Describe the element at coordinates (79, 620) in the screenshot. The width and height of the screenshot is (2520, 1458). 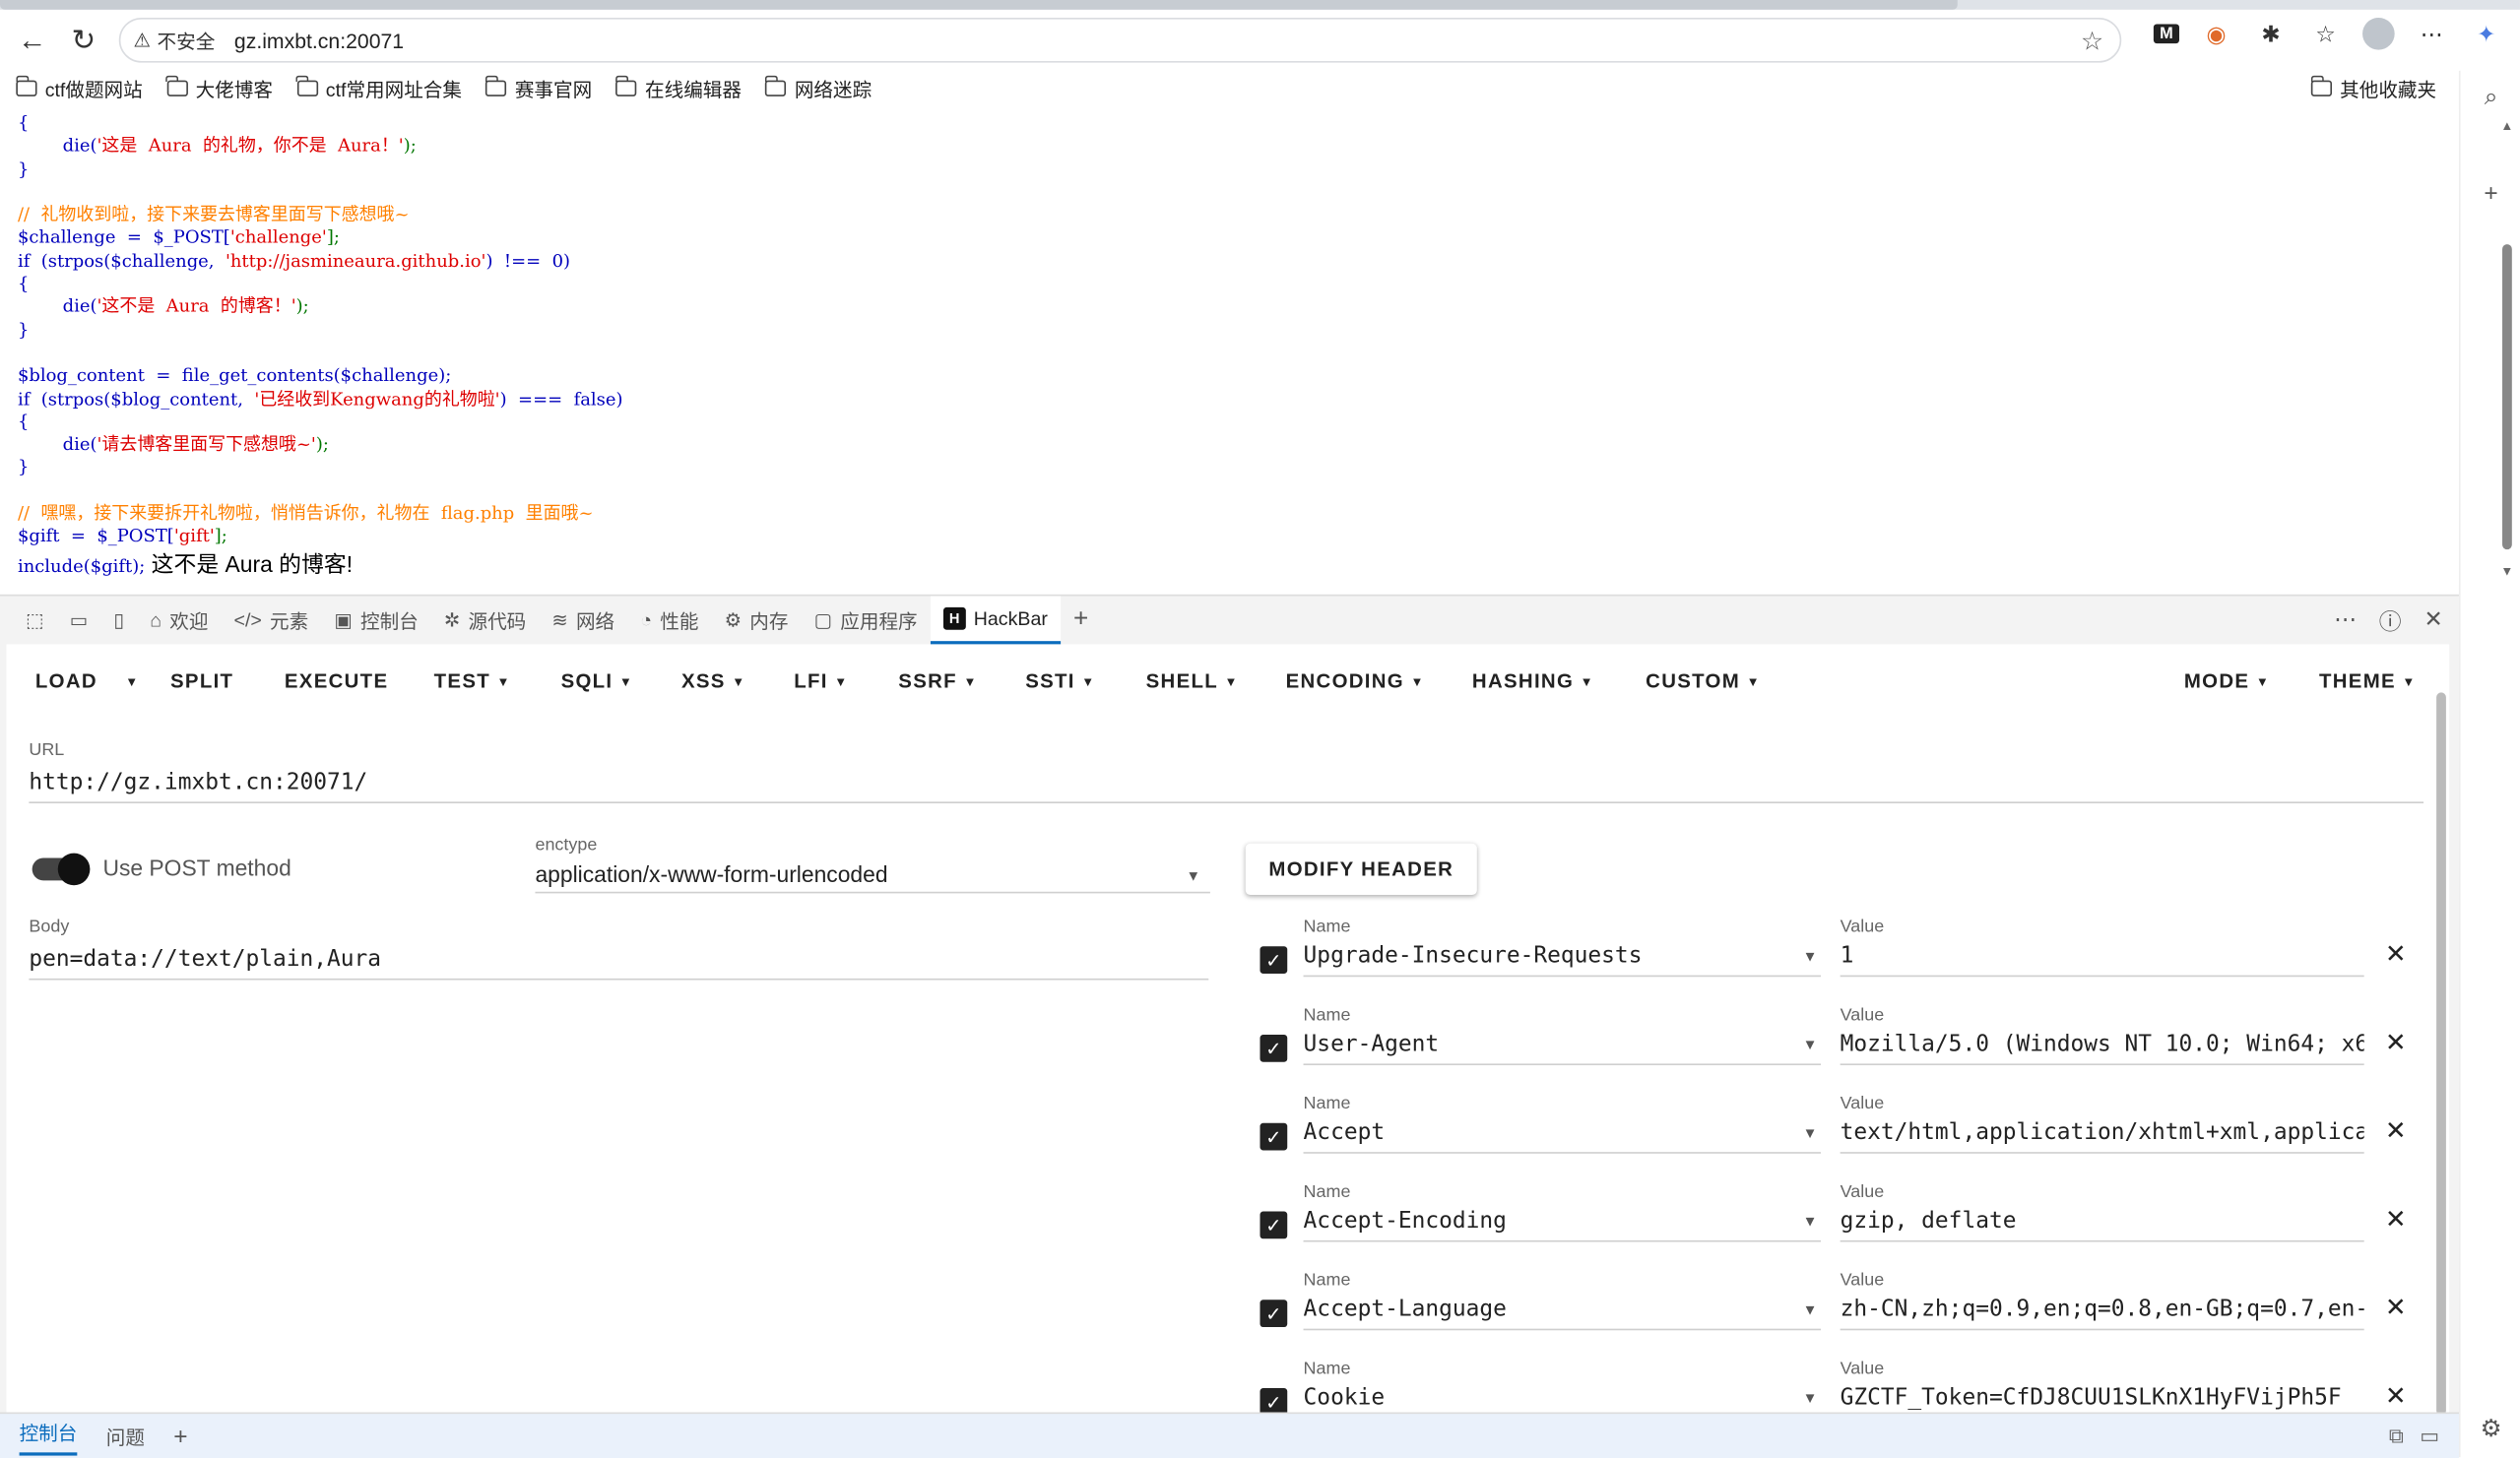
I see `device-icon: ▭` at that location.